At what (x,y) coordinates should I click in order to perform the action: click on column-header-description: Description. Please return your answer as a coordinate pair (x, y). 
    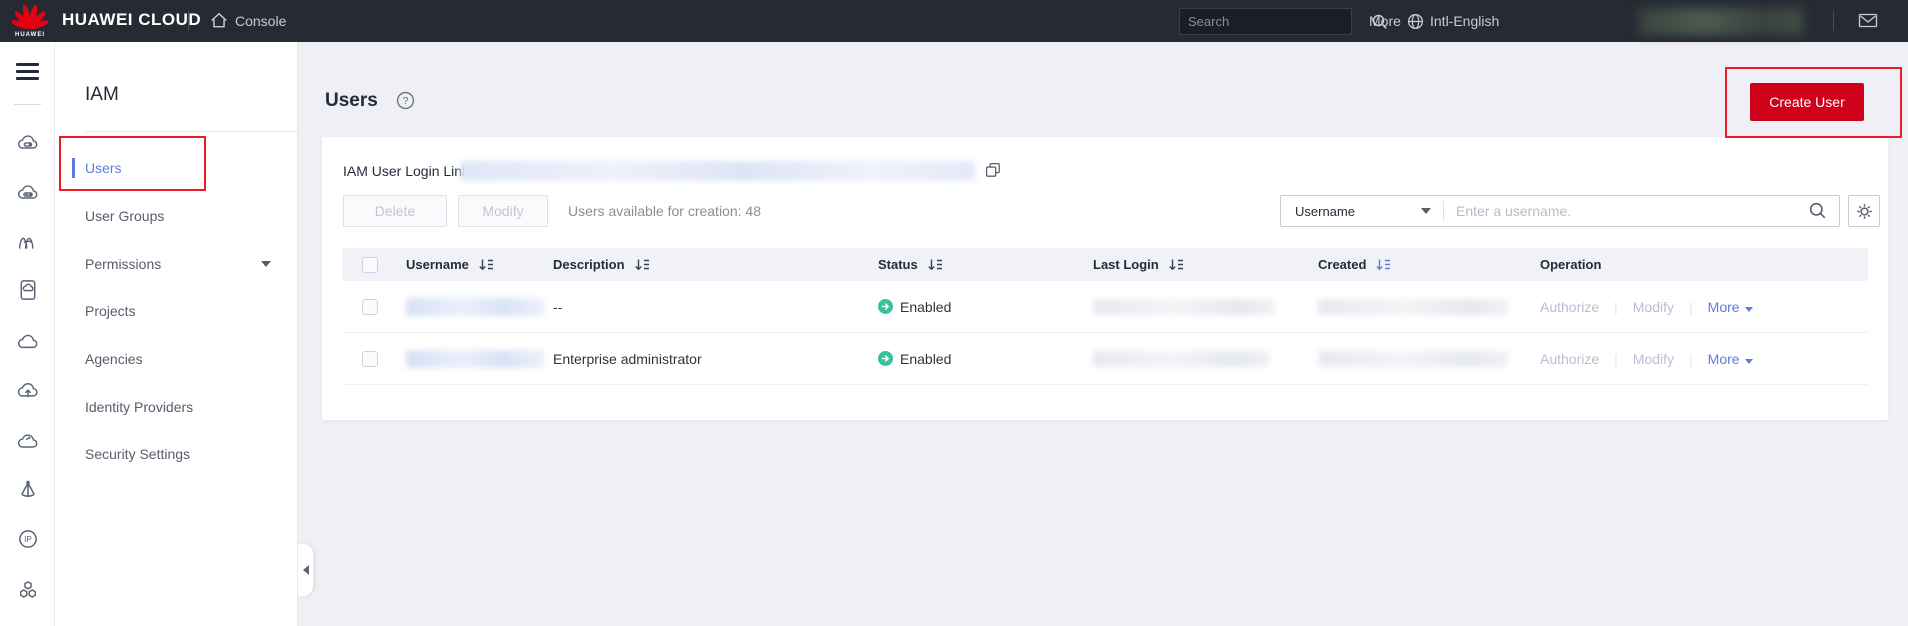
    Looking at the image, I should click on (707, 264).